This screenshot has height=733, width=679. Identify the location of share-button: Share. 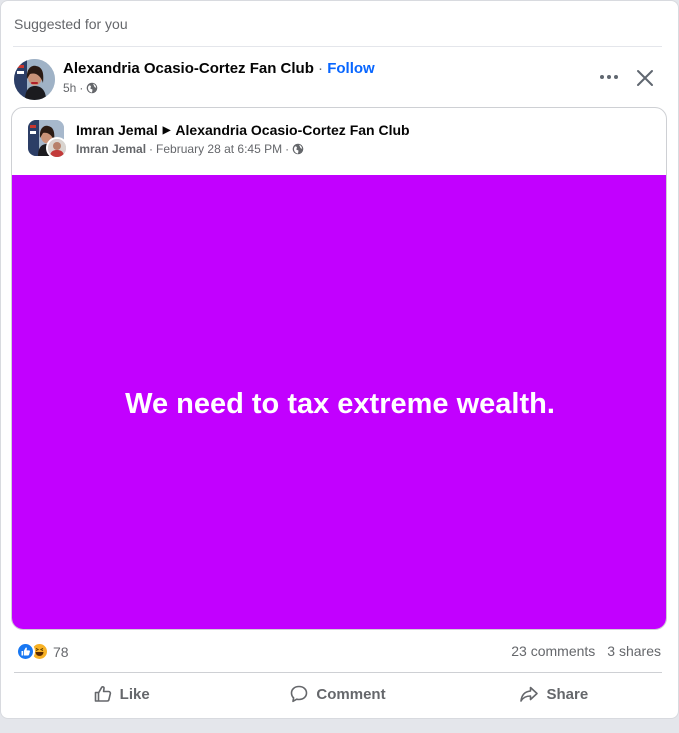
(554, 694).